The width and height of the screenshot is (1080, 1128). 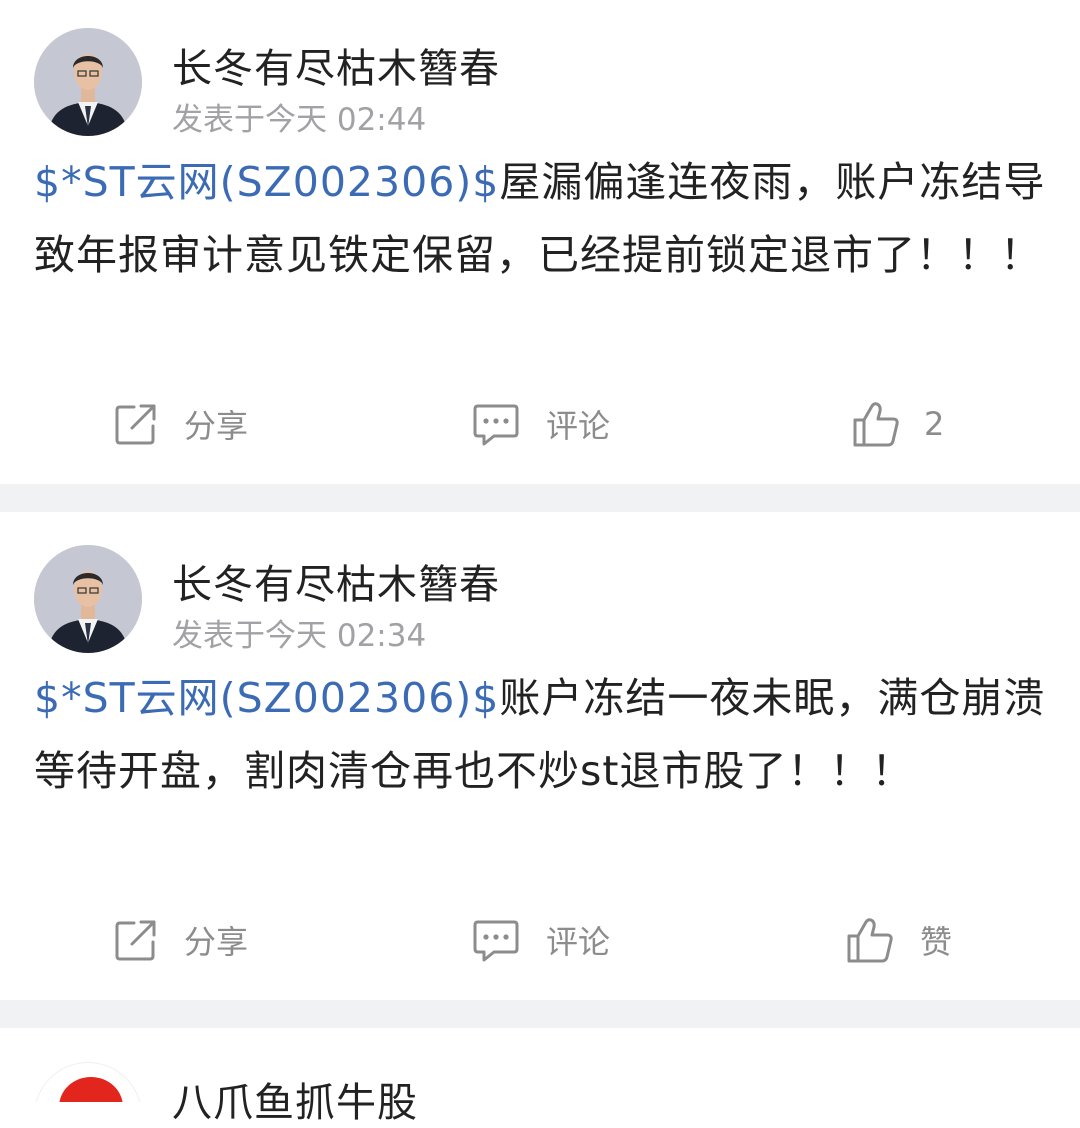 I want to click on post-time: 发表于今天 02:34, so click(x=299, y=636).